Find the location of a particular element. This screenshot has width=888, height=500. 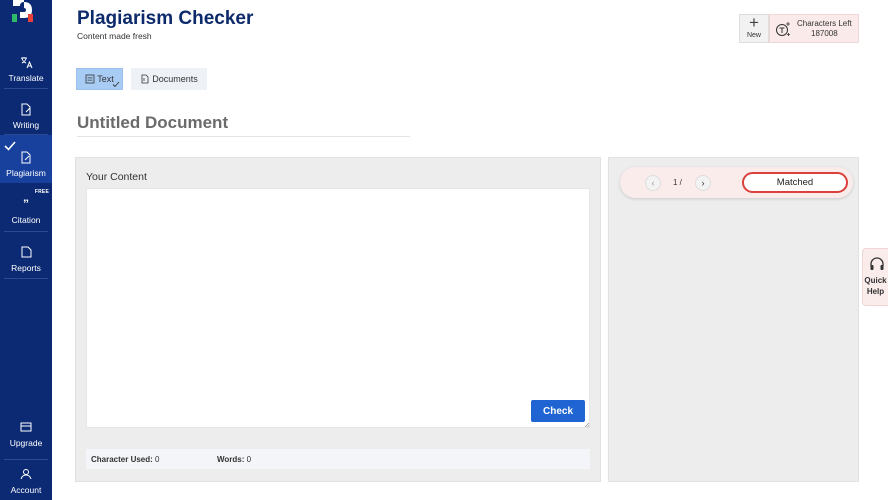

card-icon is located at coordinates (26, 427).